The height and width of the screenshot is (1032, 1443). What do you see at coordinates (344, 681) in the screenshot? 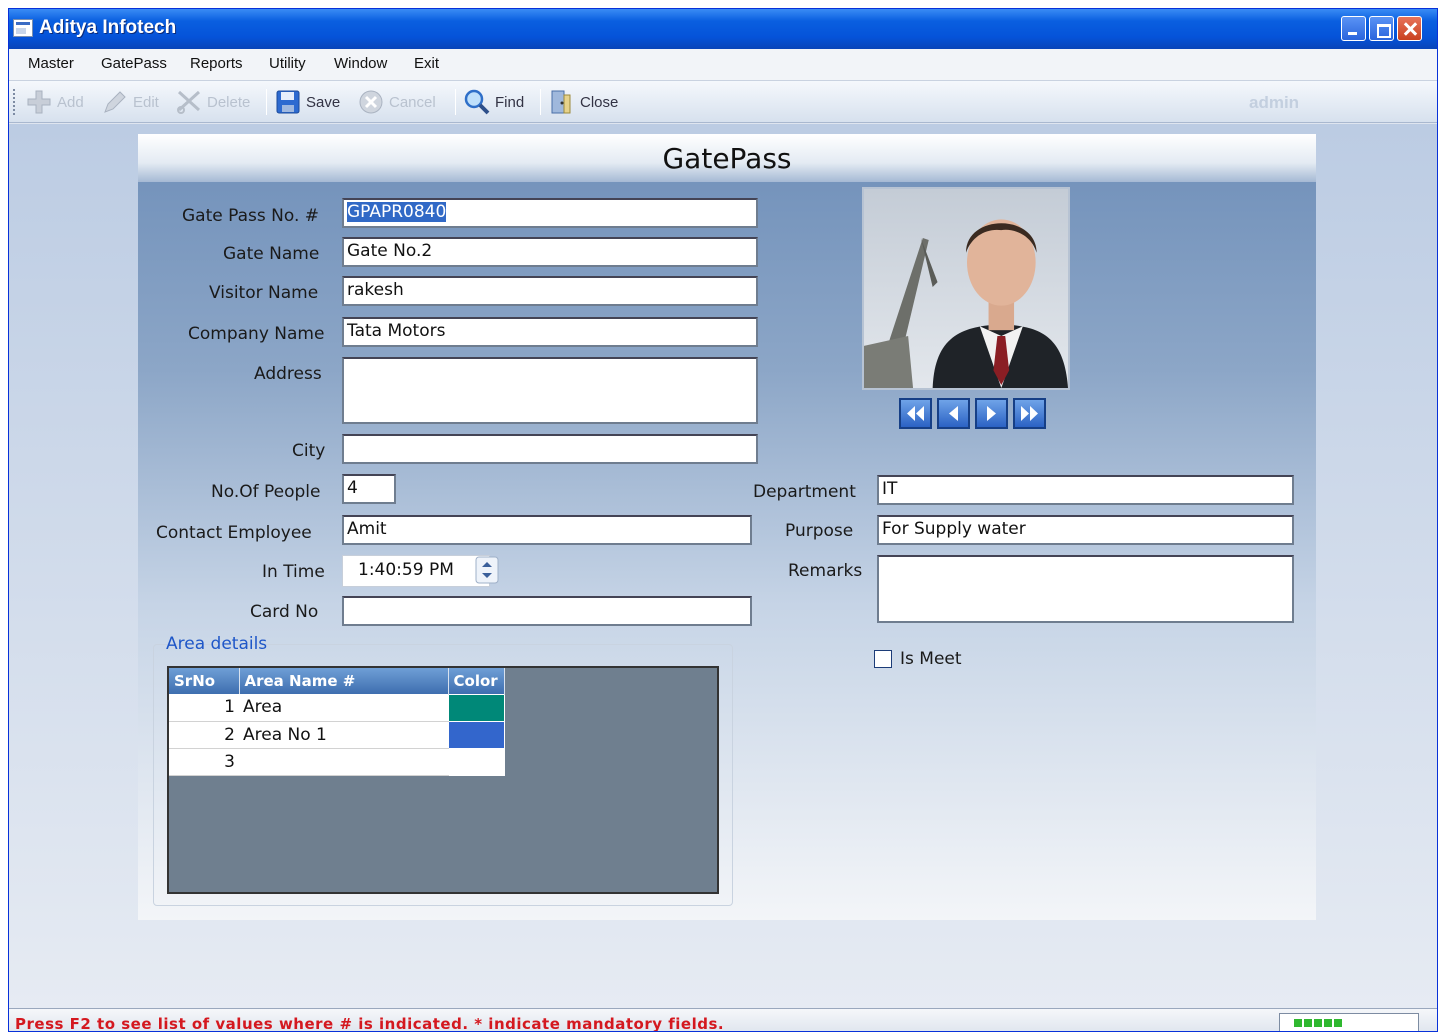
I see `column-header-area-name: Area Name #` at bounding box center [344, 681].